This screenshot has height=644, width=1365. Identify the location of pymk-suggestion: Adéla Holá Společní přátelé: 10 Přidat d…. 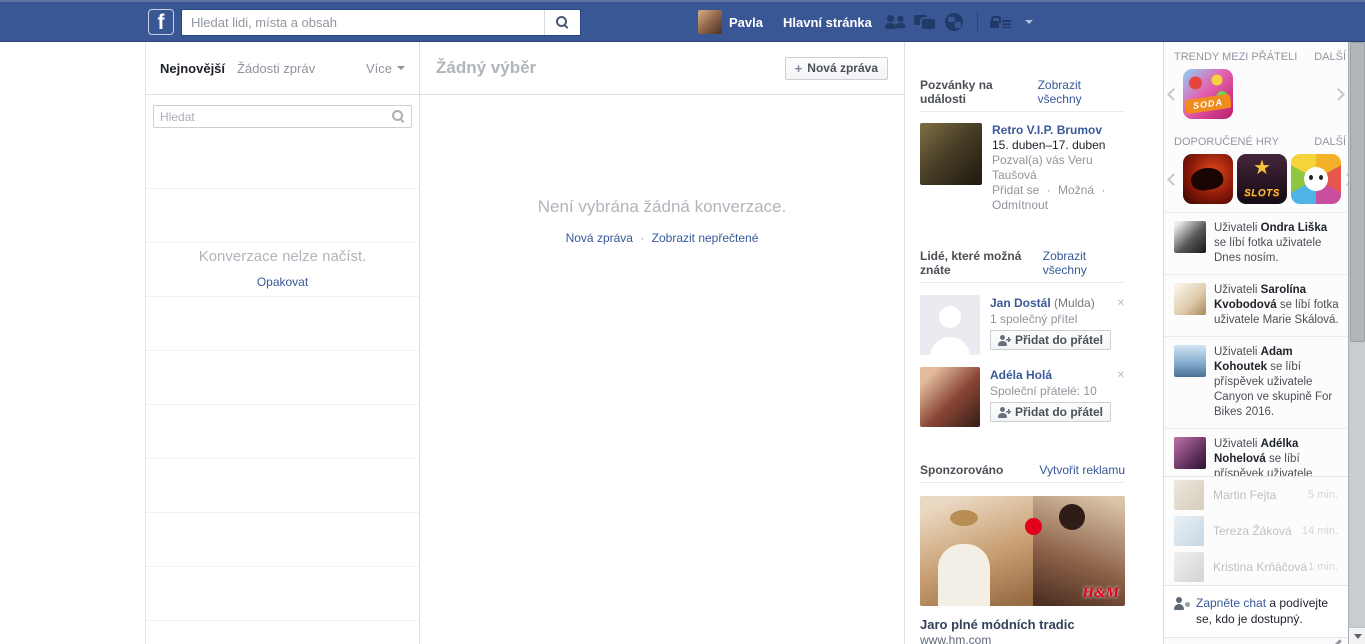
(1022, 397).